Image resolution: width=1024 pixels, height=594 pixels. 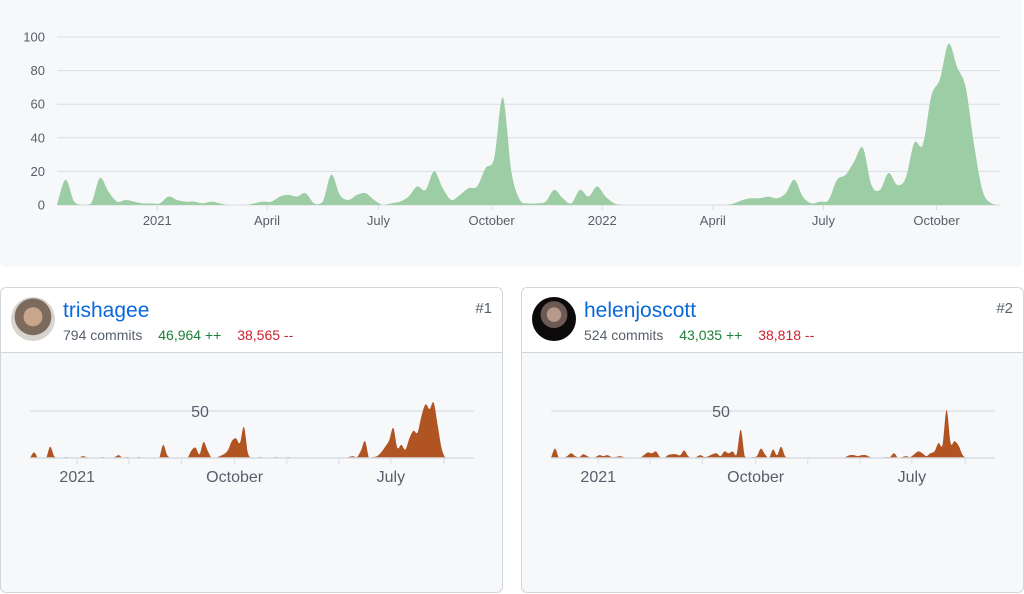 What do you see at coordinates (38, 70) in the screenshot?
I see `y-tick-label: 80` at bounding box center [38, 70].